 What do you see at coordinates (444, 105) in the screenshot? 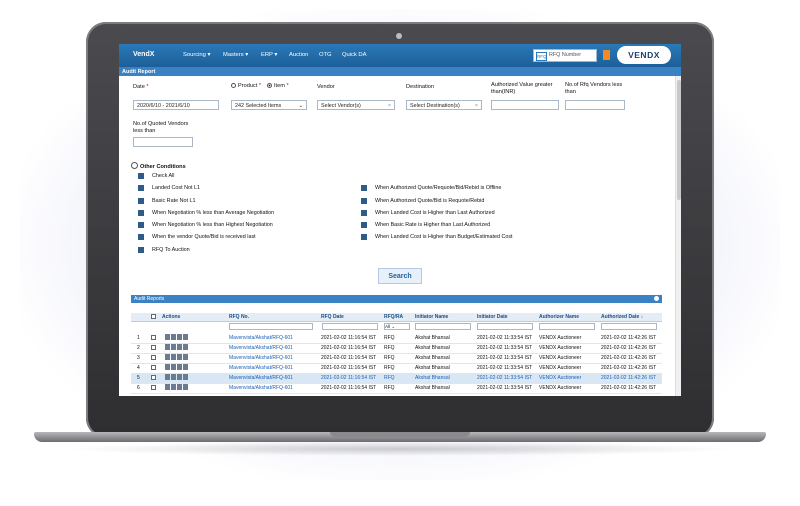
I see `destination-select: Select Destination(s) ×` at bounding box center [444, 105].